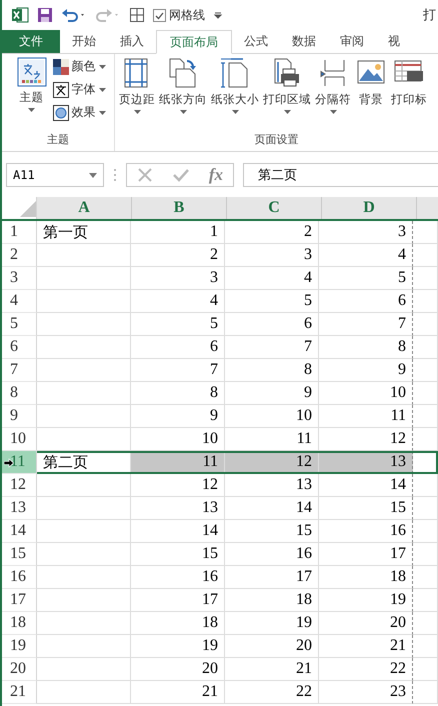  I want to click on row-header: 1, so click(19, 232).